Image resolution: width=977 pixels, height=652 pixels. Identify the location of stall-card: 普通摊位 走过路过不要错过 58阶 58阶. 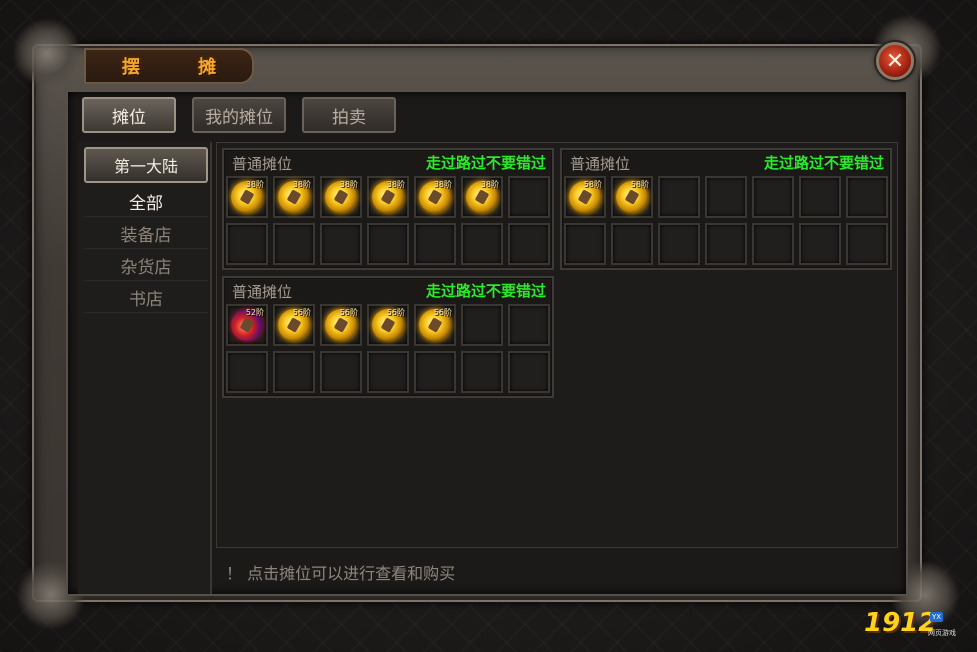
(726, 209).